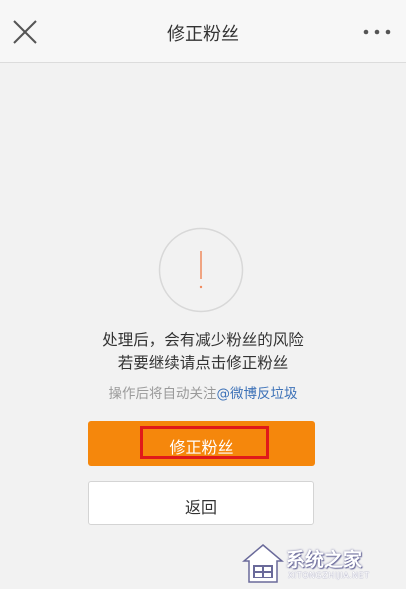 Image resolution: width=406 pixels, height=589 pixels. I want to click on back-button: 返回, so click(201, 503).